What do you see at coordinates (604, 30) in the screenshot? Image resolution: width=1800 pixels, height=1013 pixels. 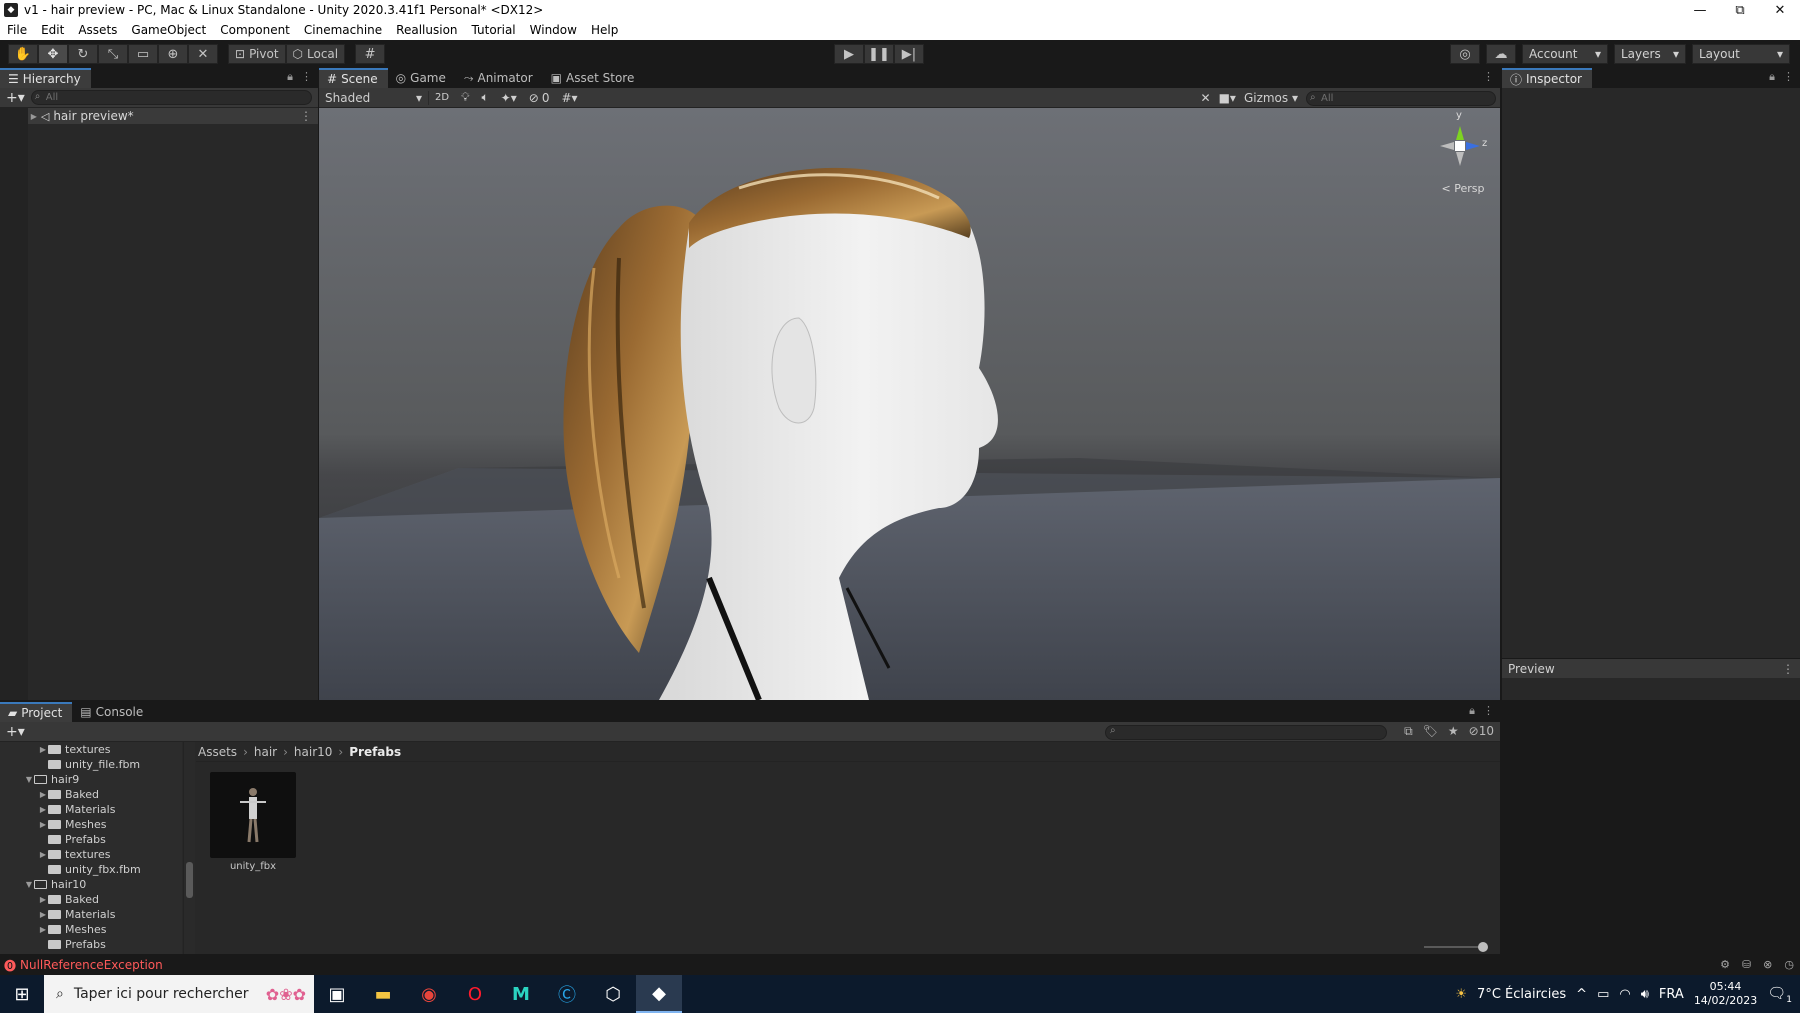 I see `menu-help: Help` at bounding box center [604, 30].